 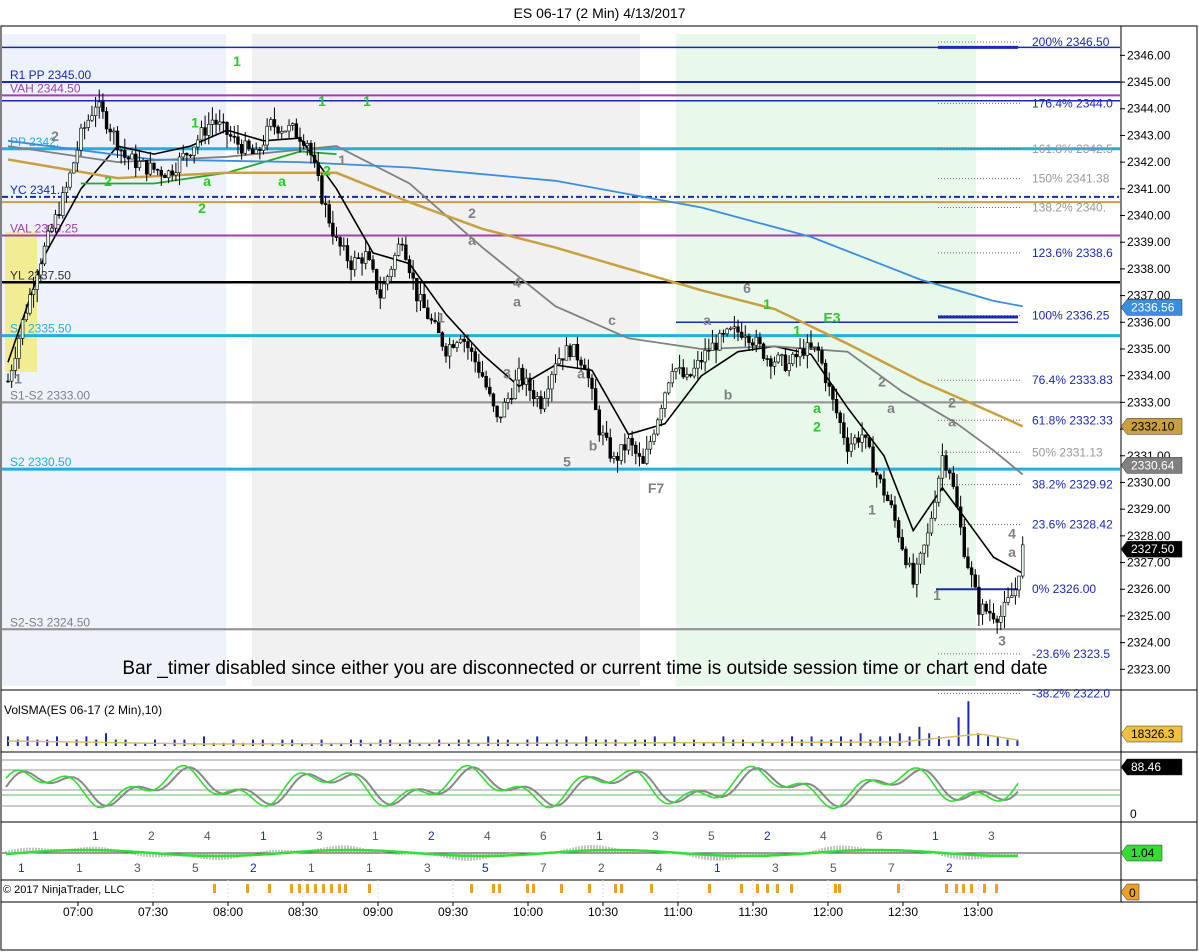 I want to click on osc-count-top: 6, so click(x=543, y=836).